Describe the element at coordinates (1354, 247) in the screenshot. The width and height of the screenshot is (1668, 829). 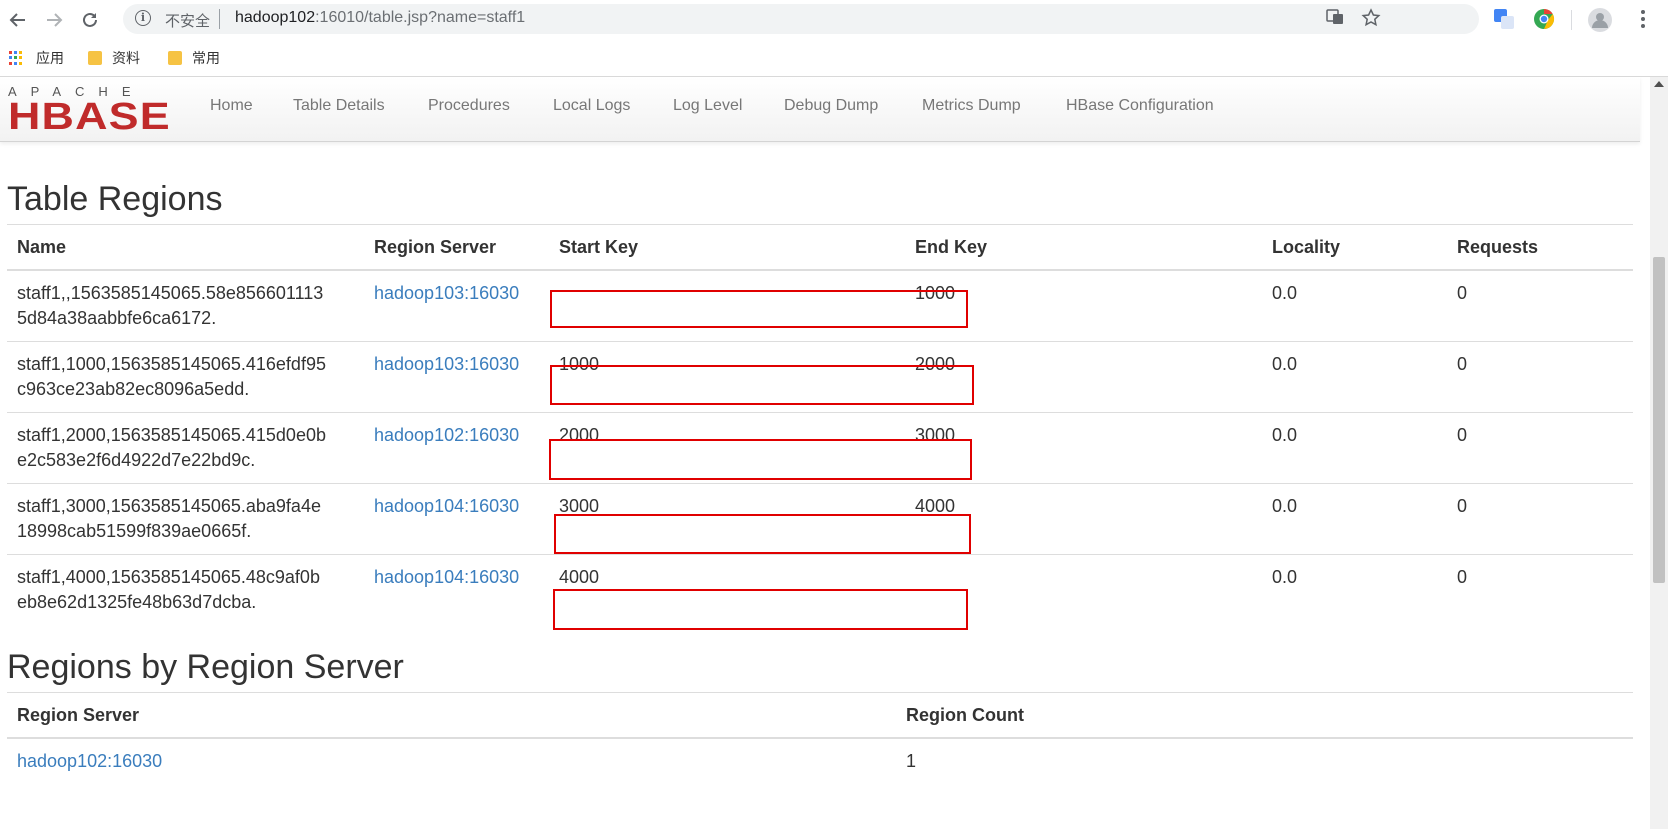
I see `col-header-locality: Locality` at that location.